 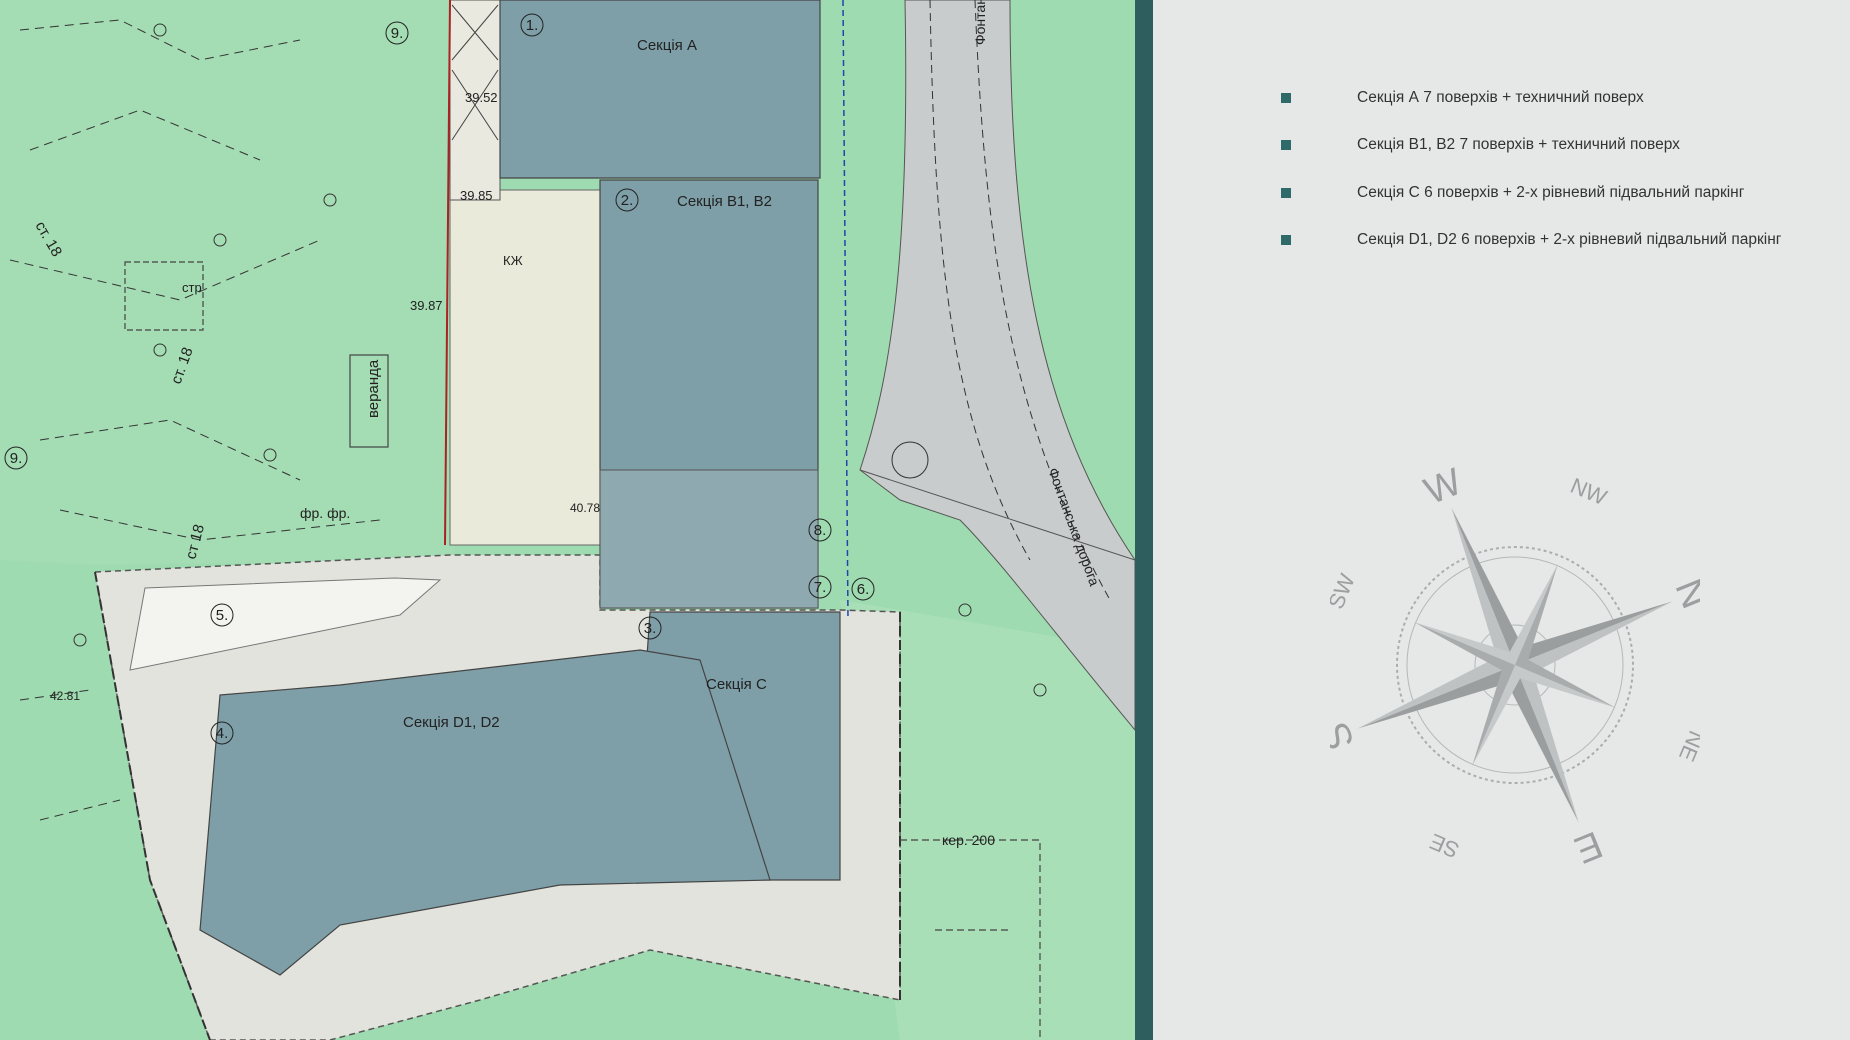 What do you see at coordinates (481, 97) in the screenshot?
I see `height-39-52: 39.52` at bounding box center [481, 97].